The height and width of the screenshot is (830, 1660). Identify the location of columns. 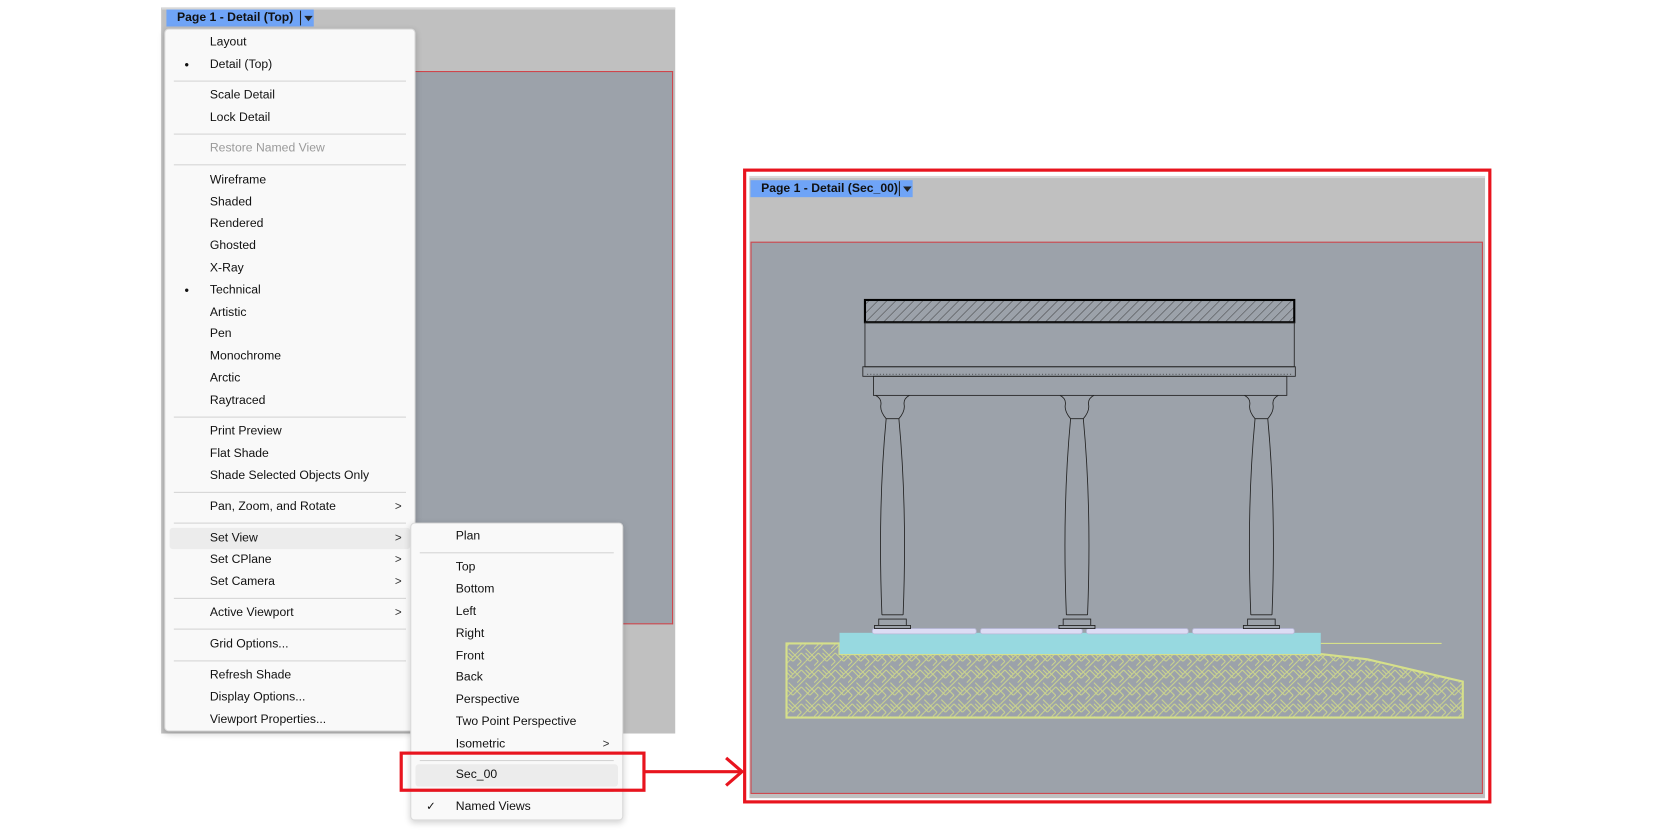
(1077, 512).